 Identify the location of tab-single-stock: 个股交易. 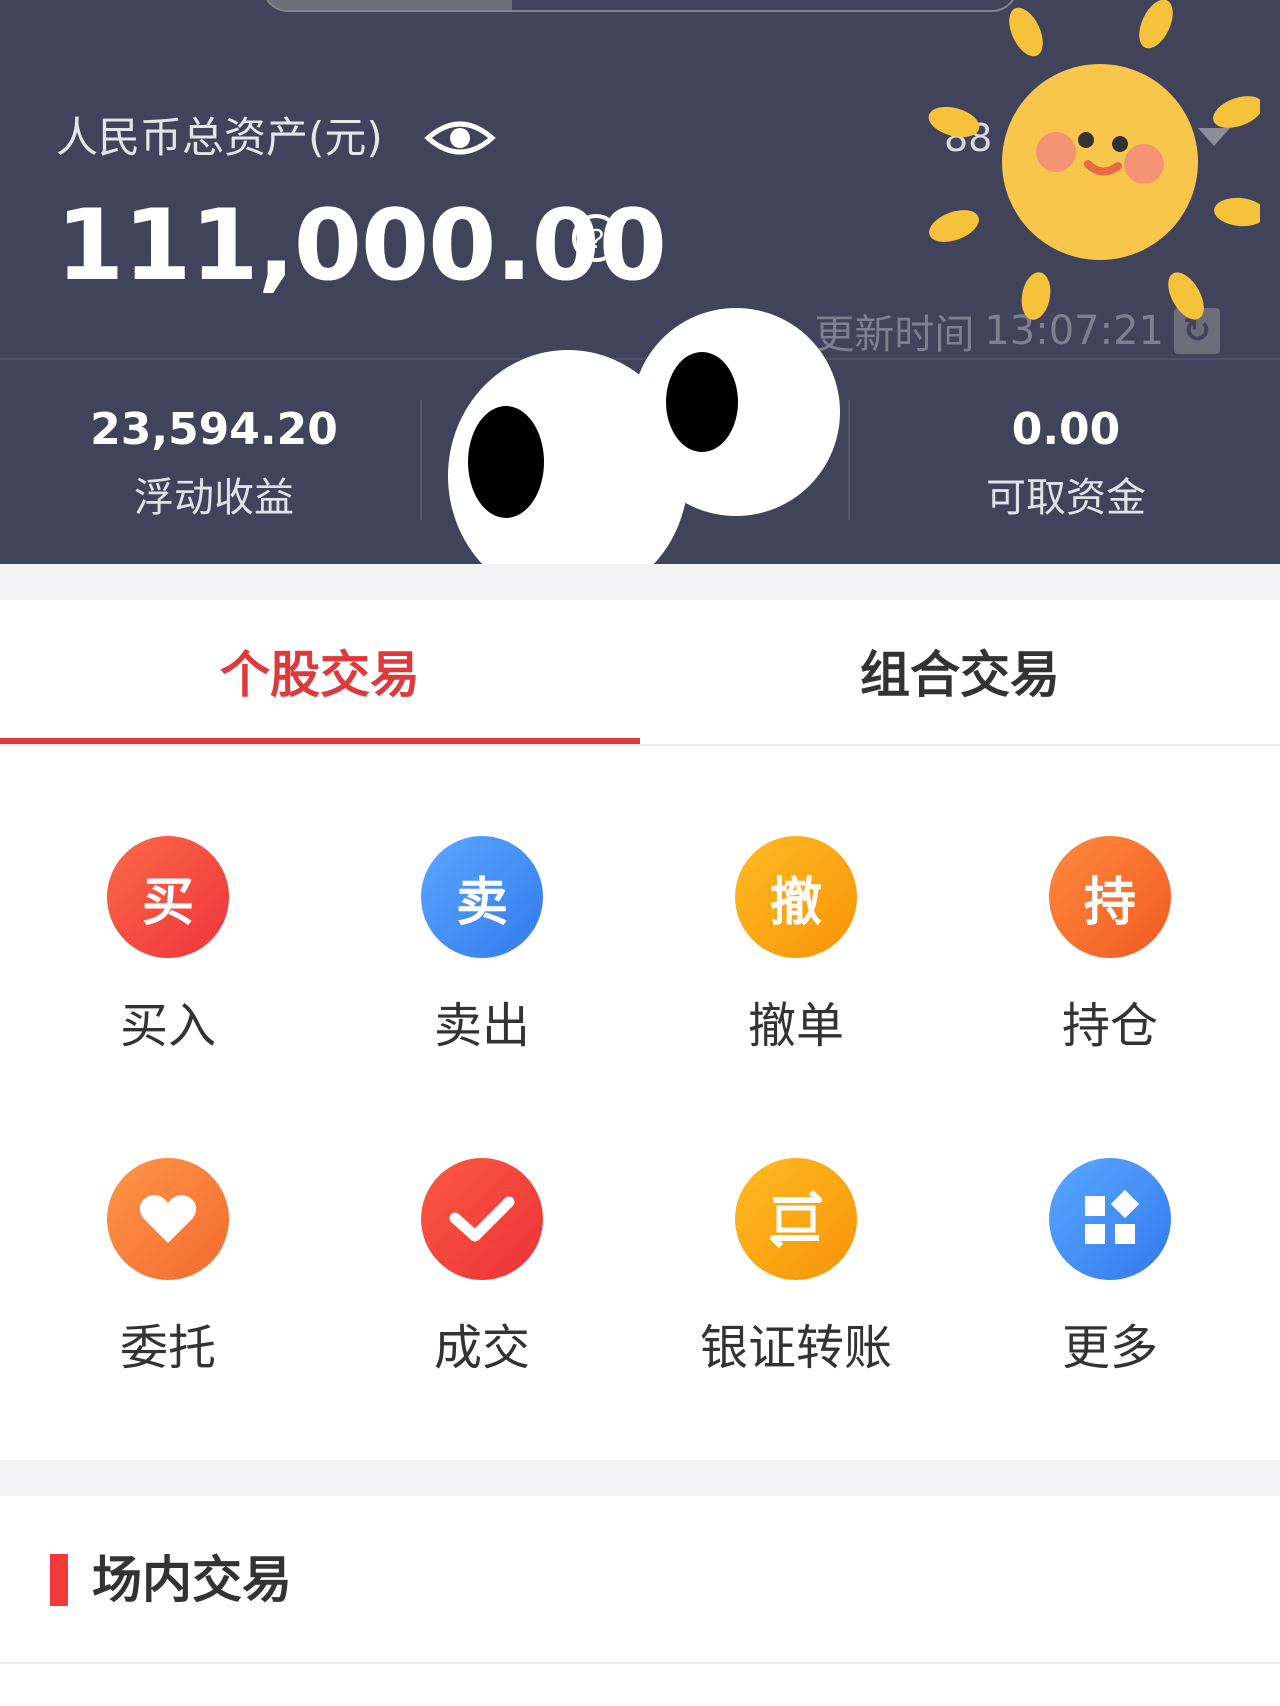
(320, 671).